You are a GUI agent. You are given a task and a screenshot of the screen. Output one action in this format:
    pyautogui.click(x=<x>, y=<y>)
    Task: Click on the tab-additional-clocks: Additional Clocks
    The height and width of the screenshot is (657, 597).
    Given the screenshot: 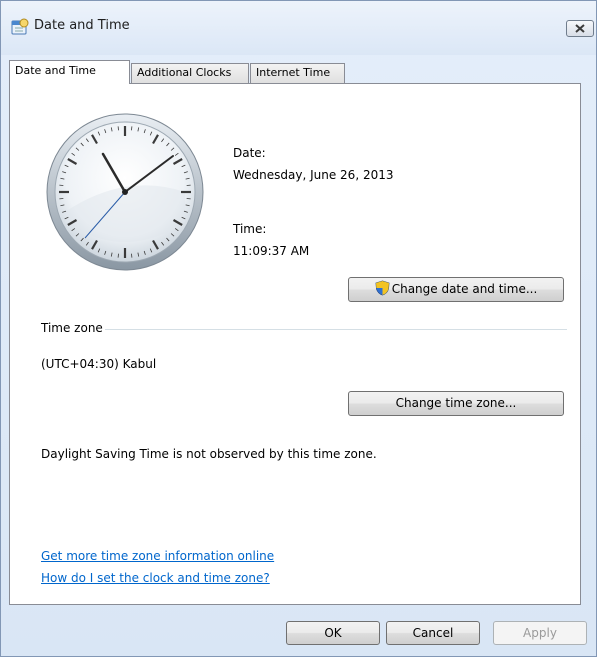 What is the action you would take?
    pyautogui.click(x=190, y=73)
    